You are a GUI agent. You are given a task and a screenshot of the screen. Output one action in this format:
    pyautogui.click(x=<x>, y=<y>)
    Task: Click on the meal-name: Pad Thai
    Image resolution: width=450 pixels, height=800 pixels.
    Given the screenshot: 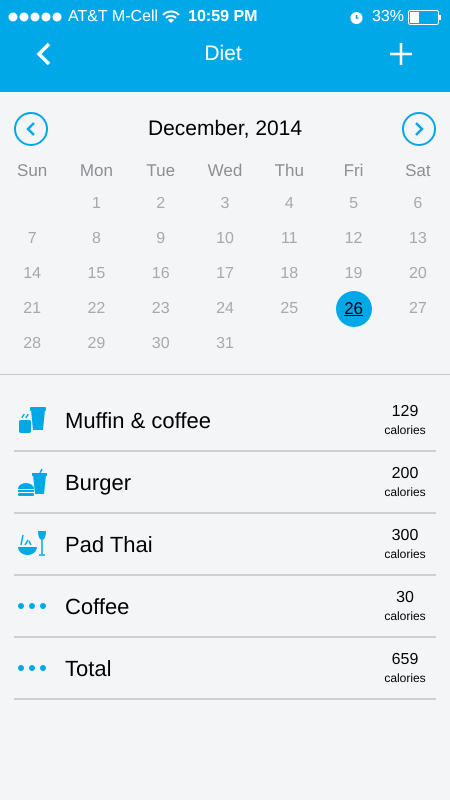 What is the action you would take?
    pyautogui.click(x=109, y=544)
    